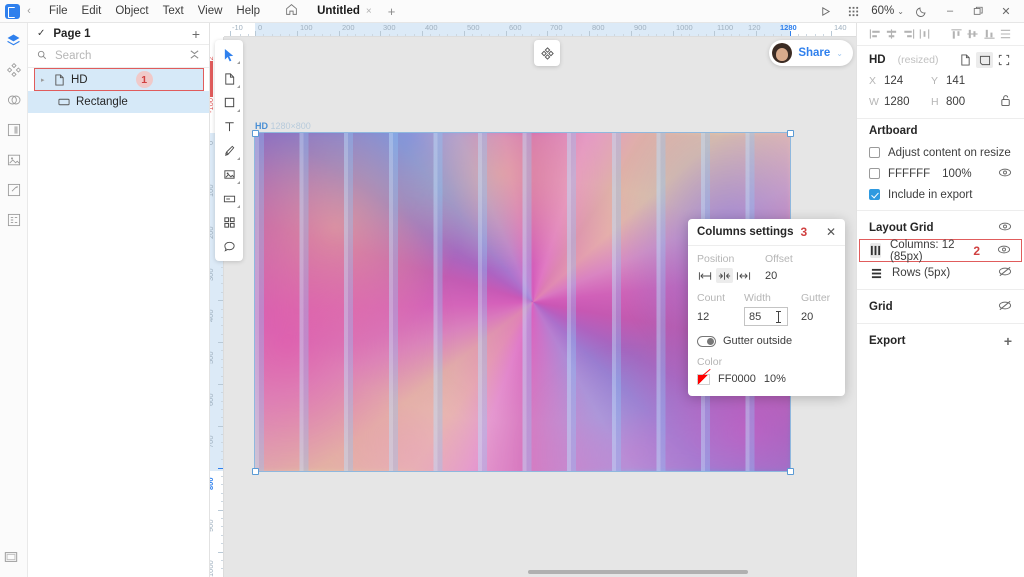 The image size is (1024, 577). Describe the element at coordinates (638, 572) in the screenshot. I see `horizontal-scrollbar` at that location.